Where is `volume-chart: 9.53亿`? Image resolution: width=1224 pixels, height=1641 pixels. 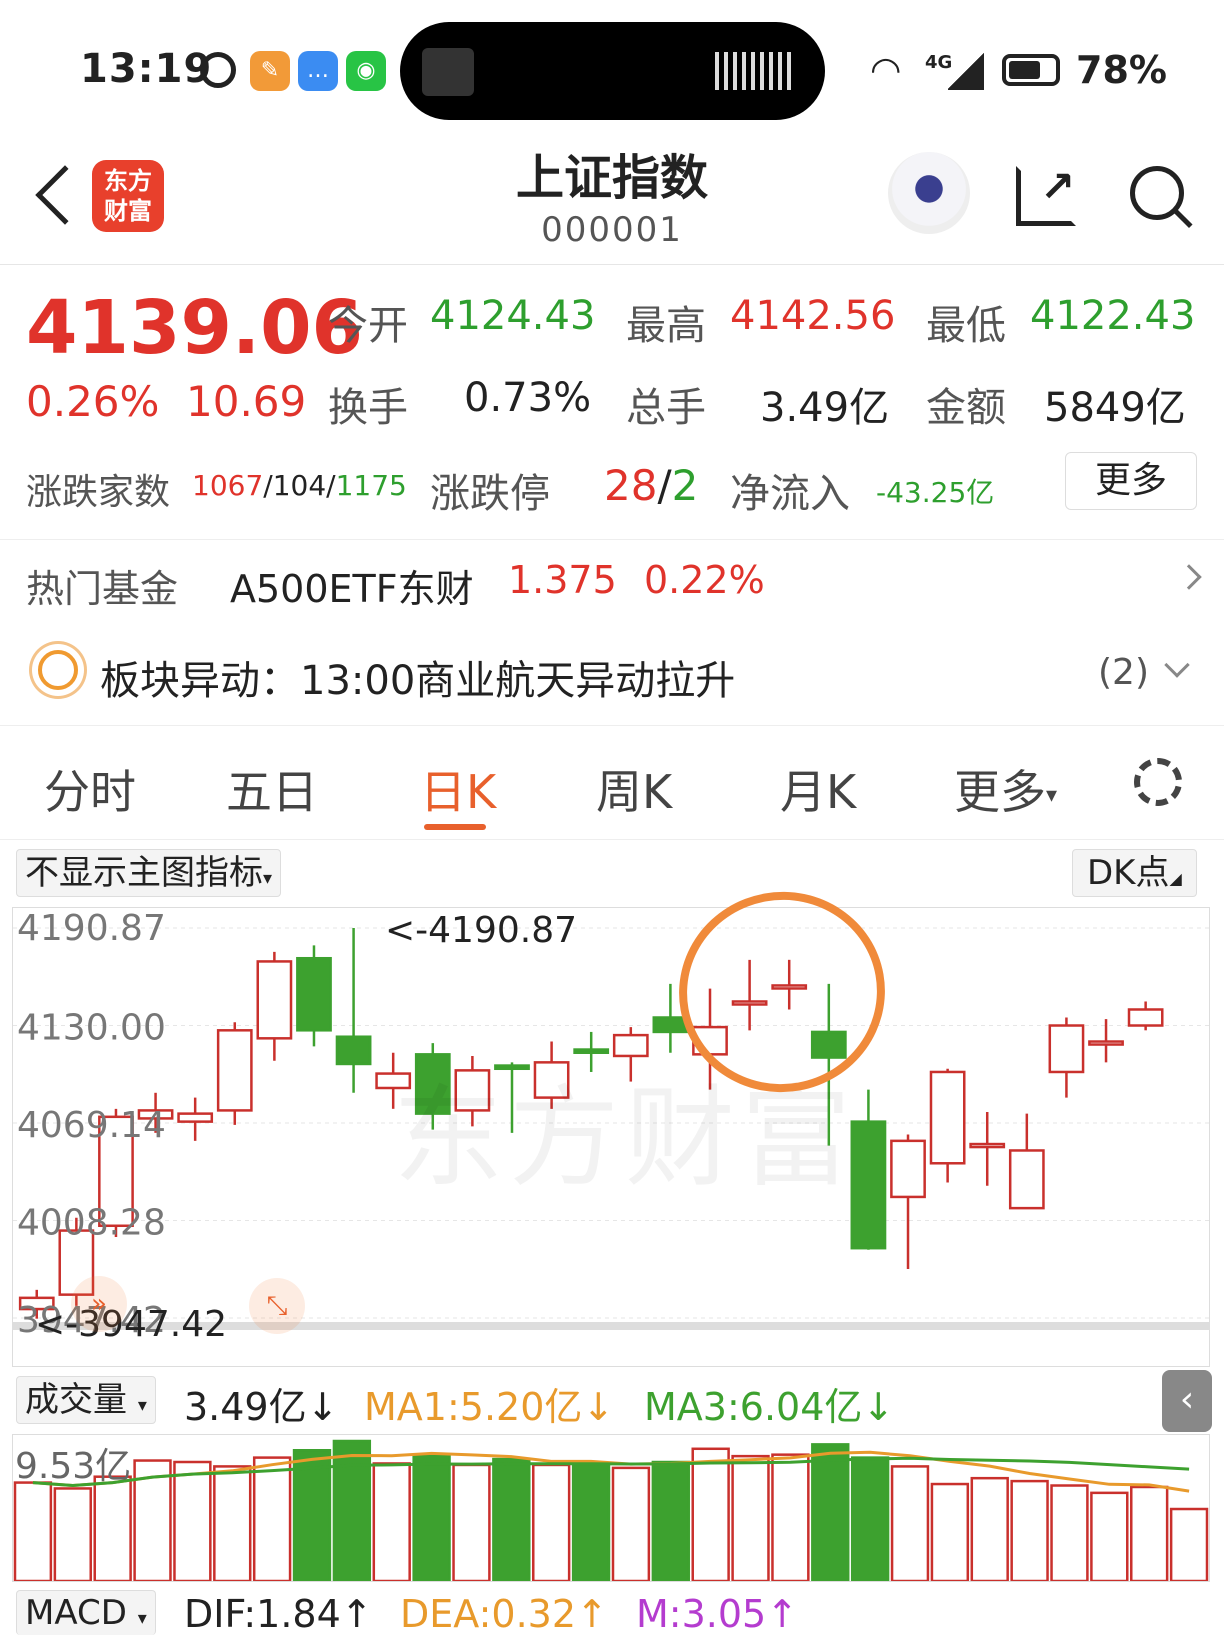 volume-chart: 9.53亿 is located at coordinates (611, 1508).